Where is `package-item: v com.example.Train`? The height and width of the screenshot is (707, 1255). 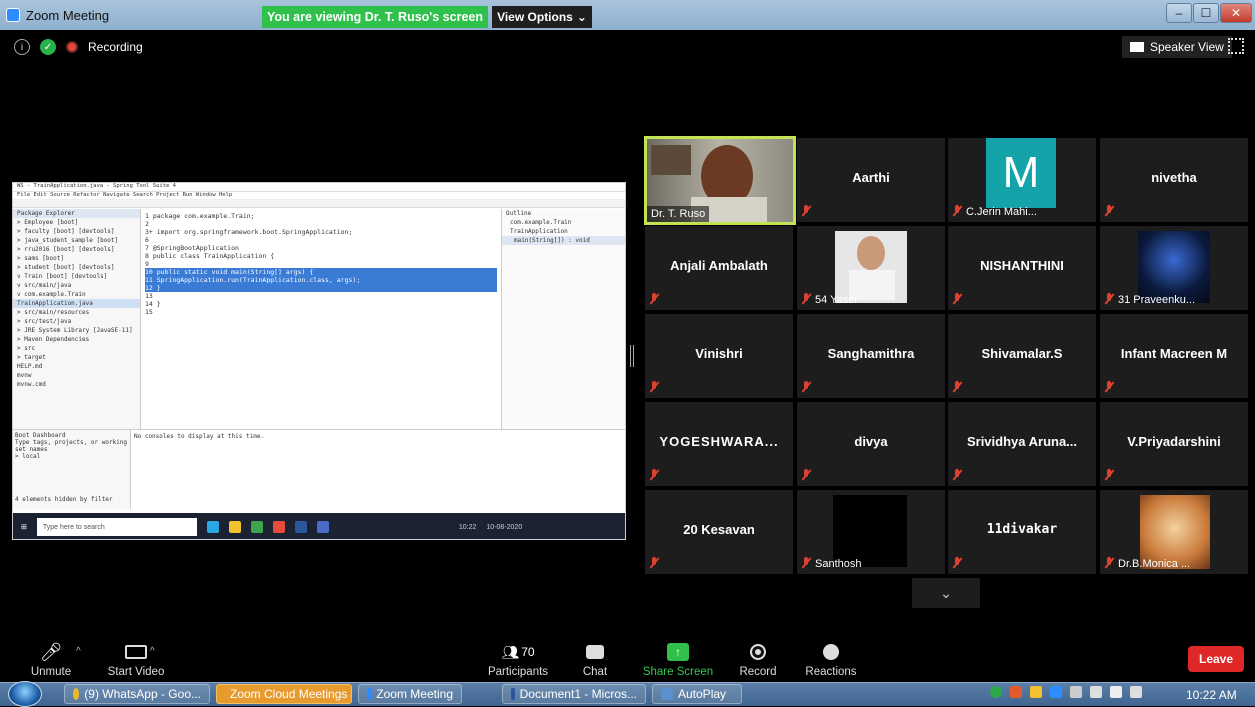
package-item: v com.example.Train is located at coordinates (51, 294).